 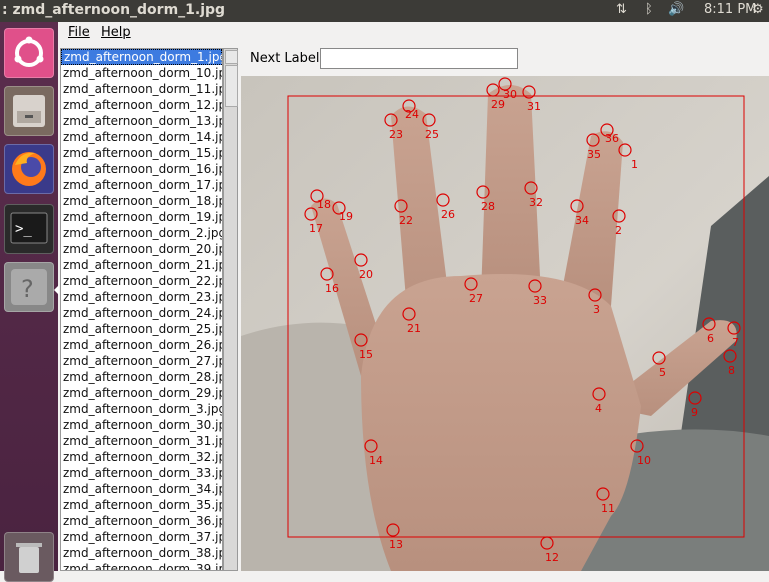 What do you see at coordinates (414, 328) in the screenshot?
I see `keypoint-label: 21` at bounding box center [414, 328].